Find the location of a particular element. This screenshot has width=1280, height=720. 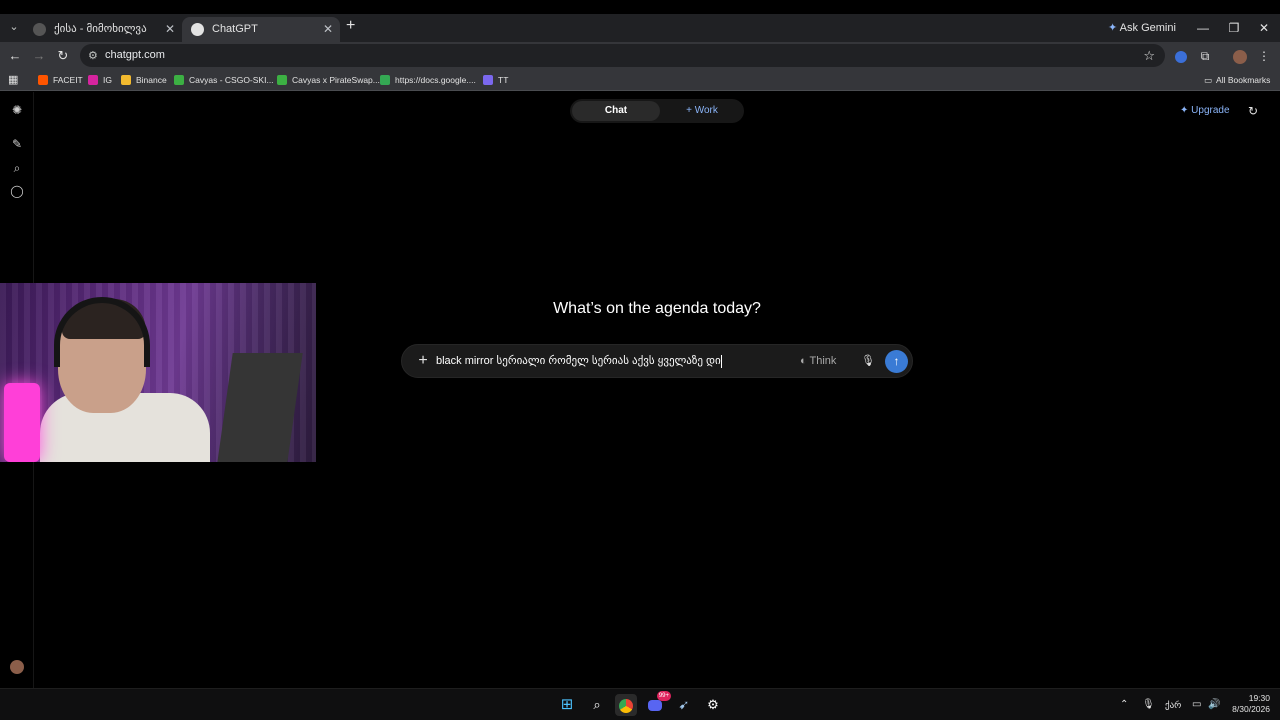

bookmark-label: FACEIT is located at coordinates (68, 80).